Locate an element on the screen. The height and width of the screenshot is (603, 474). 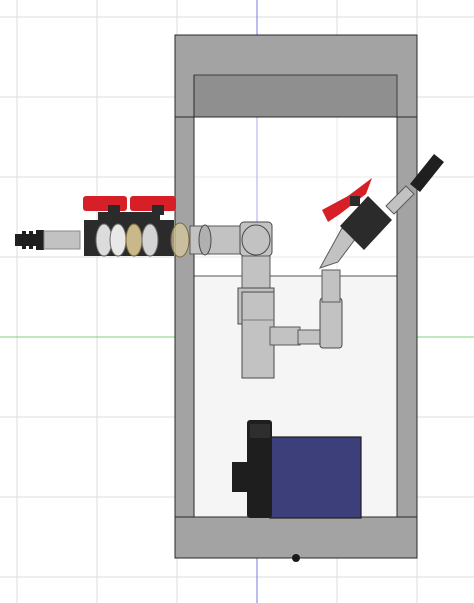
tank-left-wall is located at coordinates (184, 337).